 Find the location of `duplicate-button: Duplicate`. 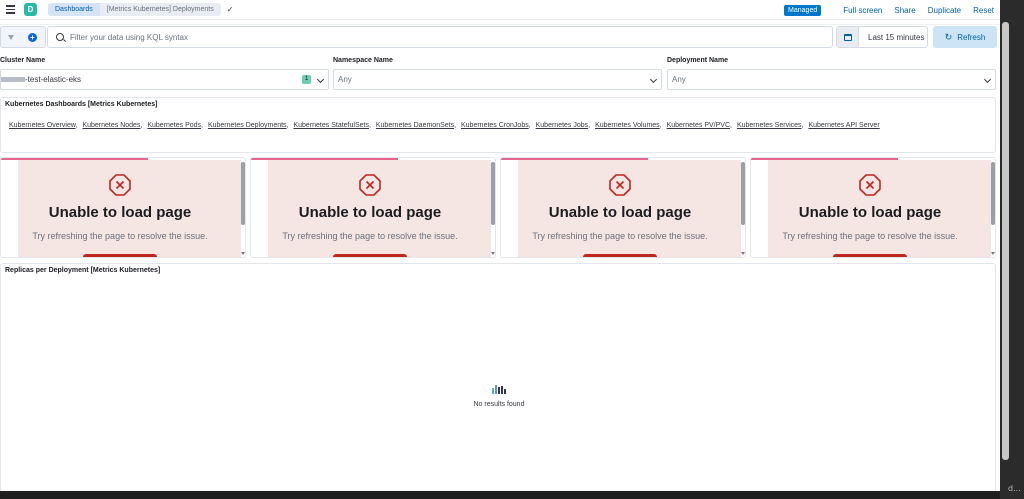

duplicate-button: Duplicate is located at coordinates (944, 10).